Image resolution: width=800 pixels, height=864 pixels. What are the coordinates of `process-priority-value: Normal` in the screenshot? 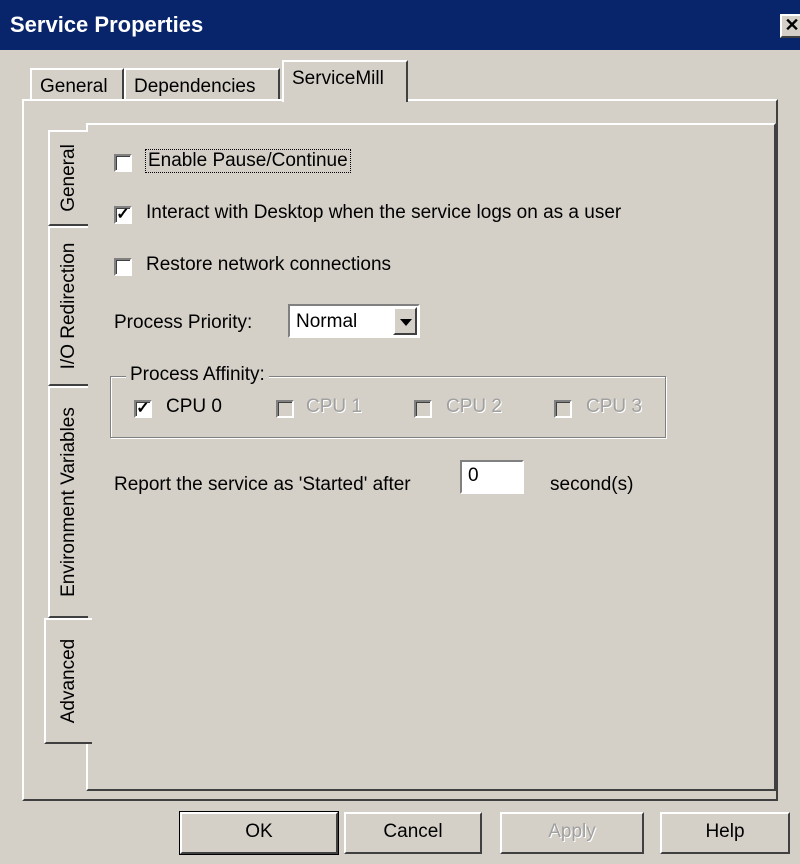 It's located at (327, 321).